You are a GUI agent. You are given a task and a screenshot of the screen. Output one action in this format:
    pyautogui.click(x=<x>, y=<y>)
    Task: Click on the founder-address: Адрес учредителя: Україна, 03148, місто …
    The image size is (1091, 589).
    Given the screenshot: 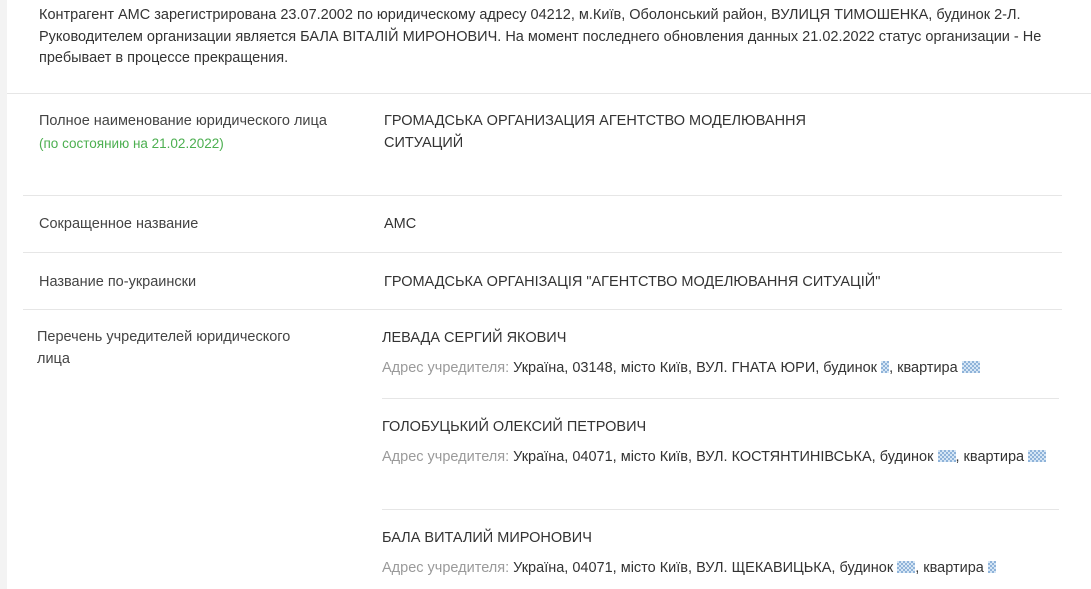 What is the action you would take?
    pyautogui.click(x=712, y=369)
    